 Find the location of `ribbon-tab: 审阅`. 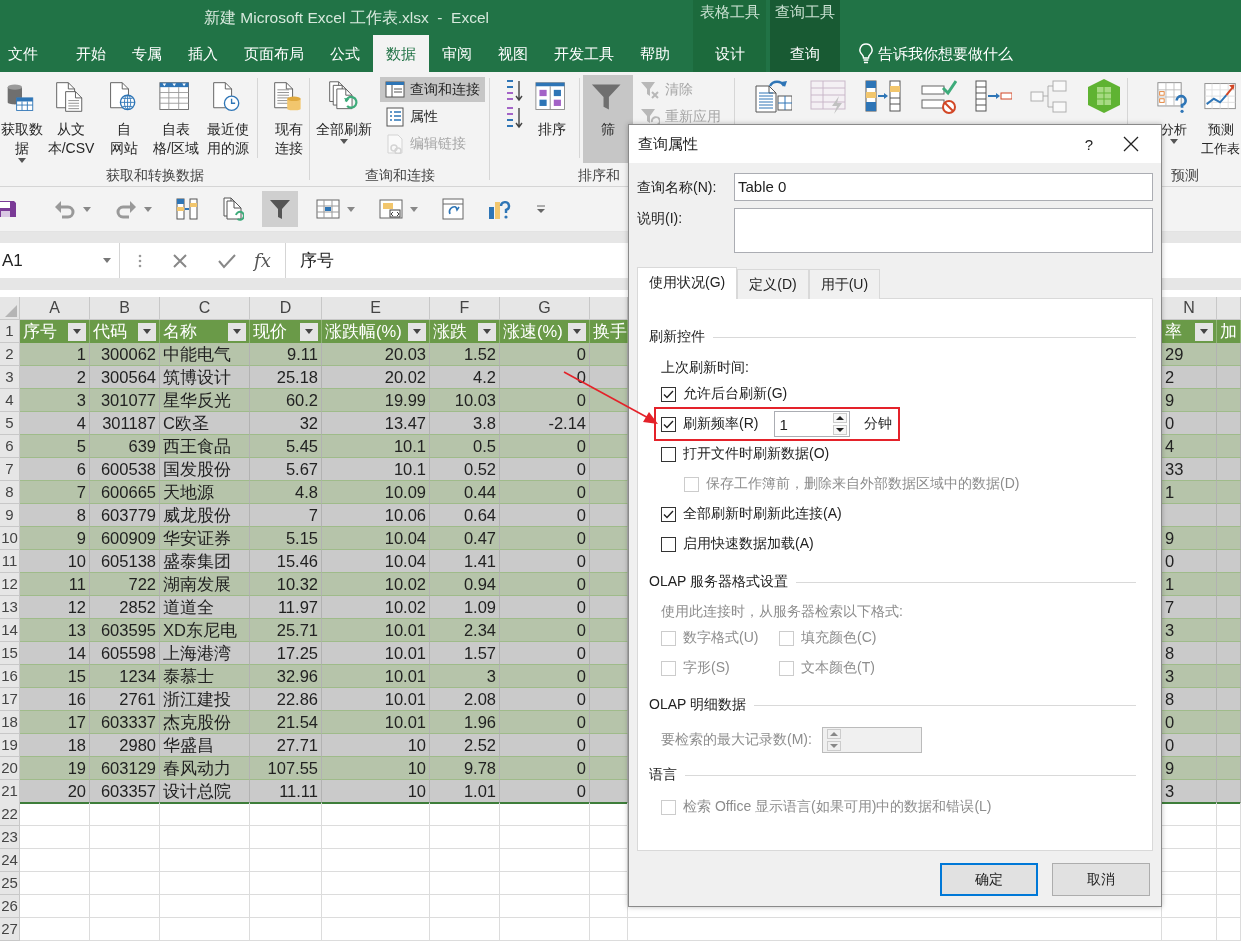

ribbon-tab: 审阅 is located at coordinates (457, 53).